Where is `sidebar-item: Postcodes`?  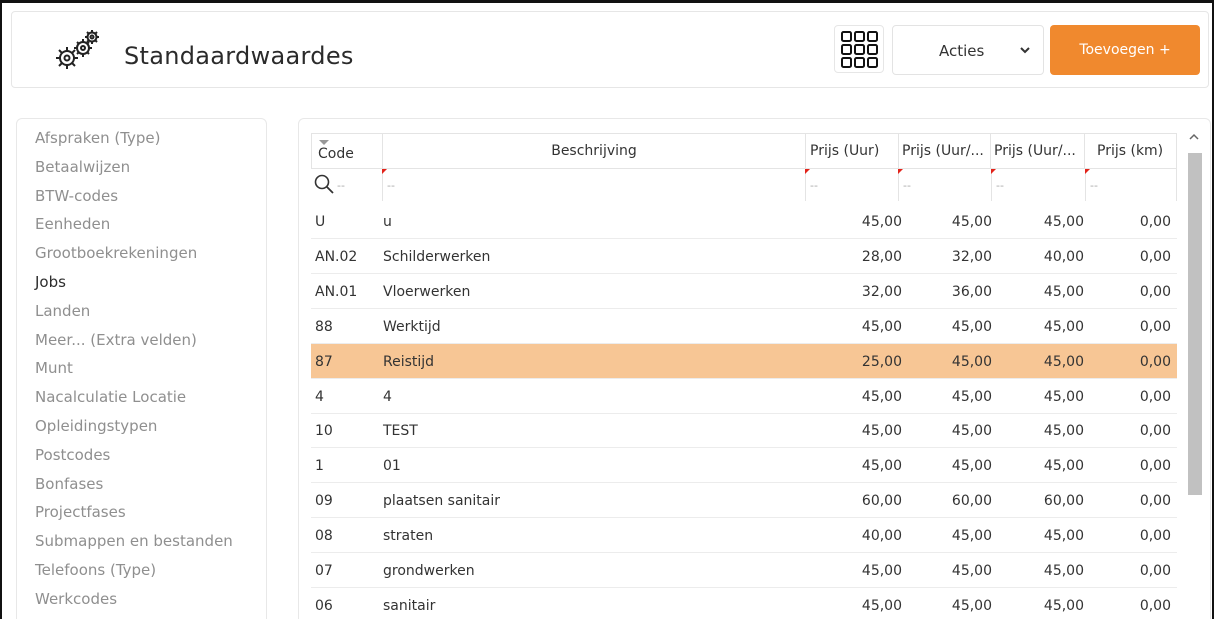
sidebar-item: Postcodes is located at coordinates (72, 455).